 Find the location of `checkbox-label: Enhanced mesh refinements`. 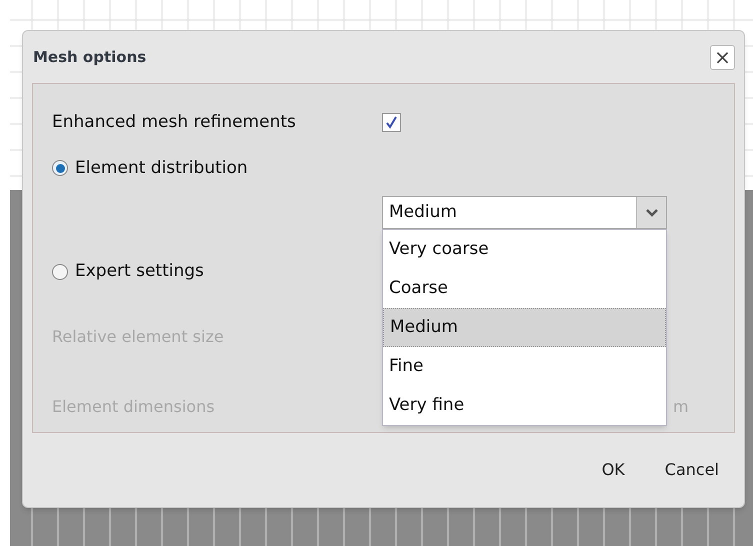

checkbox-label: Enhanced mesh refinements is located at coordinates (174, 122).